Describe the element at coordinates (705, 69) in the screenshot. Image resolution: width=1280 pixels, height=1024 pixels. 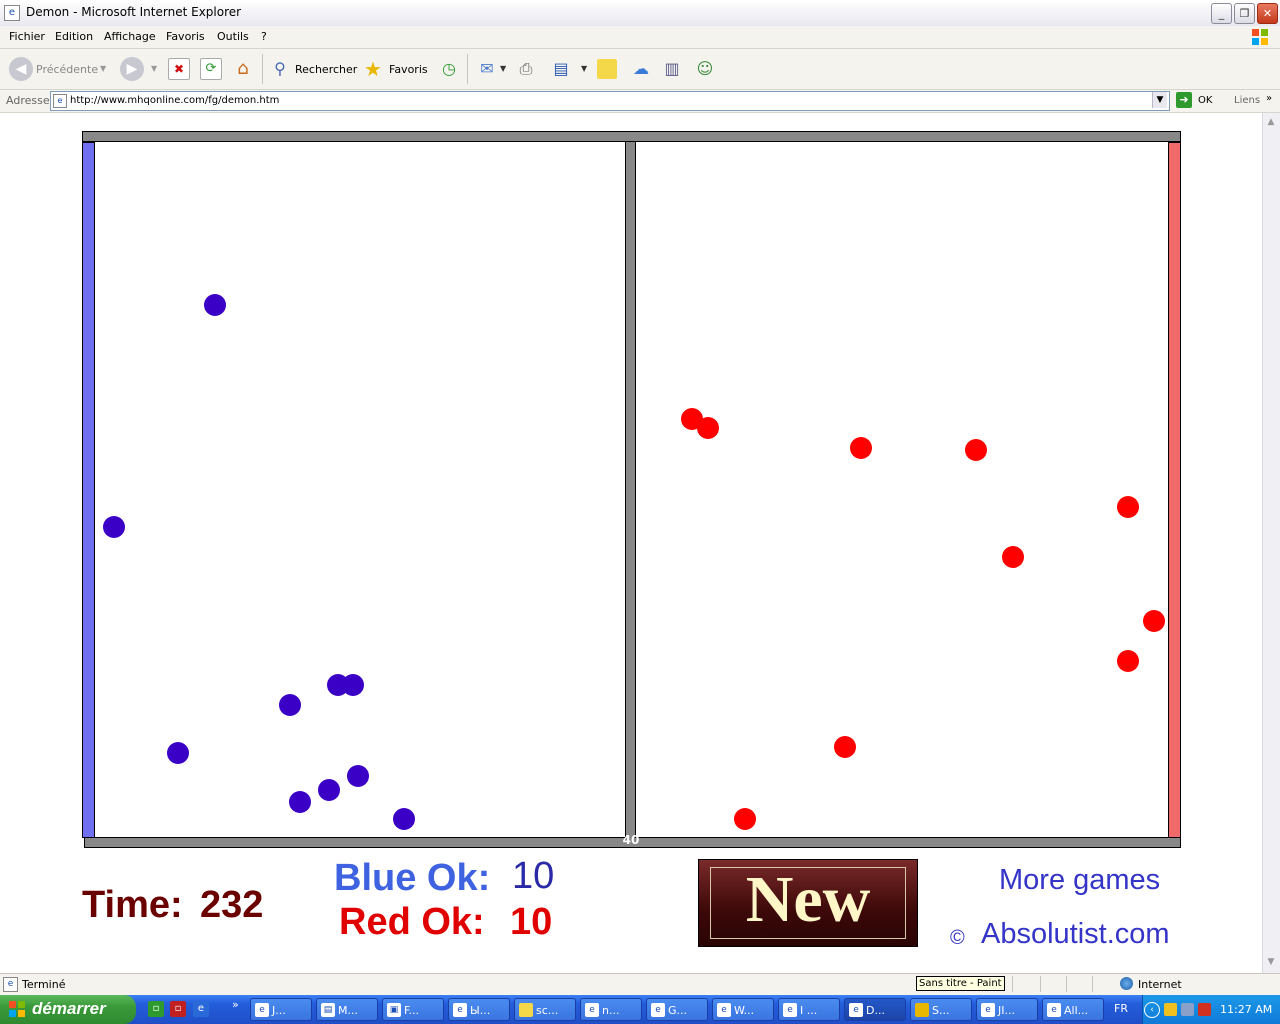
I see `contacts-icon: ☺` at that location.